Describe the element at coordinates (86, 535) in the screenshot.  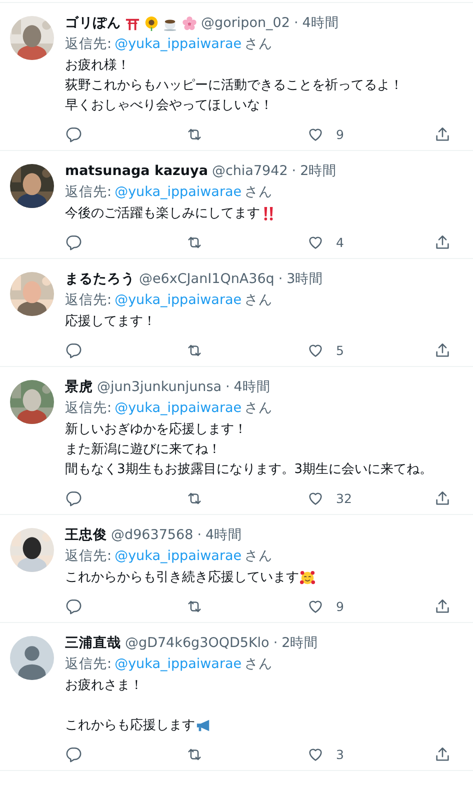
I see `user-name: 王忠俊` at that location.